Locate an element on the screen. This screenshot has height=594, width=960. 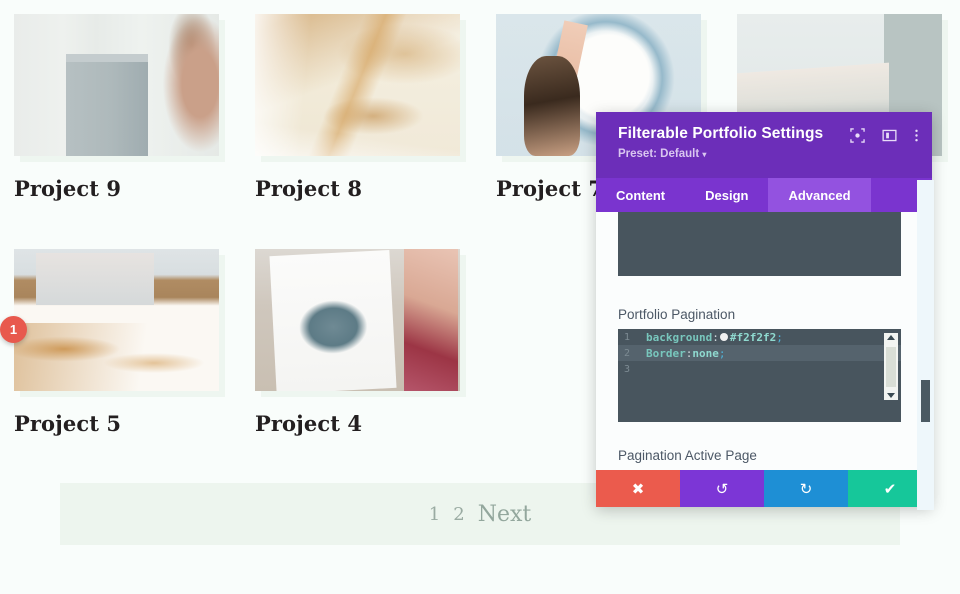
code-line: 2 Border: none; is located at coordinates (759, 353).